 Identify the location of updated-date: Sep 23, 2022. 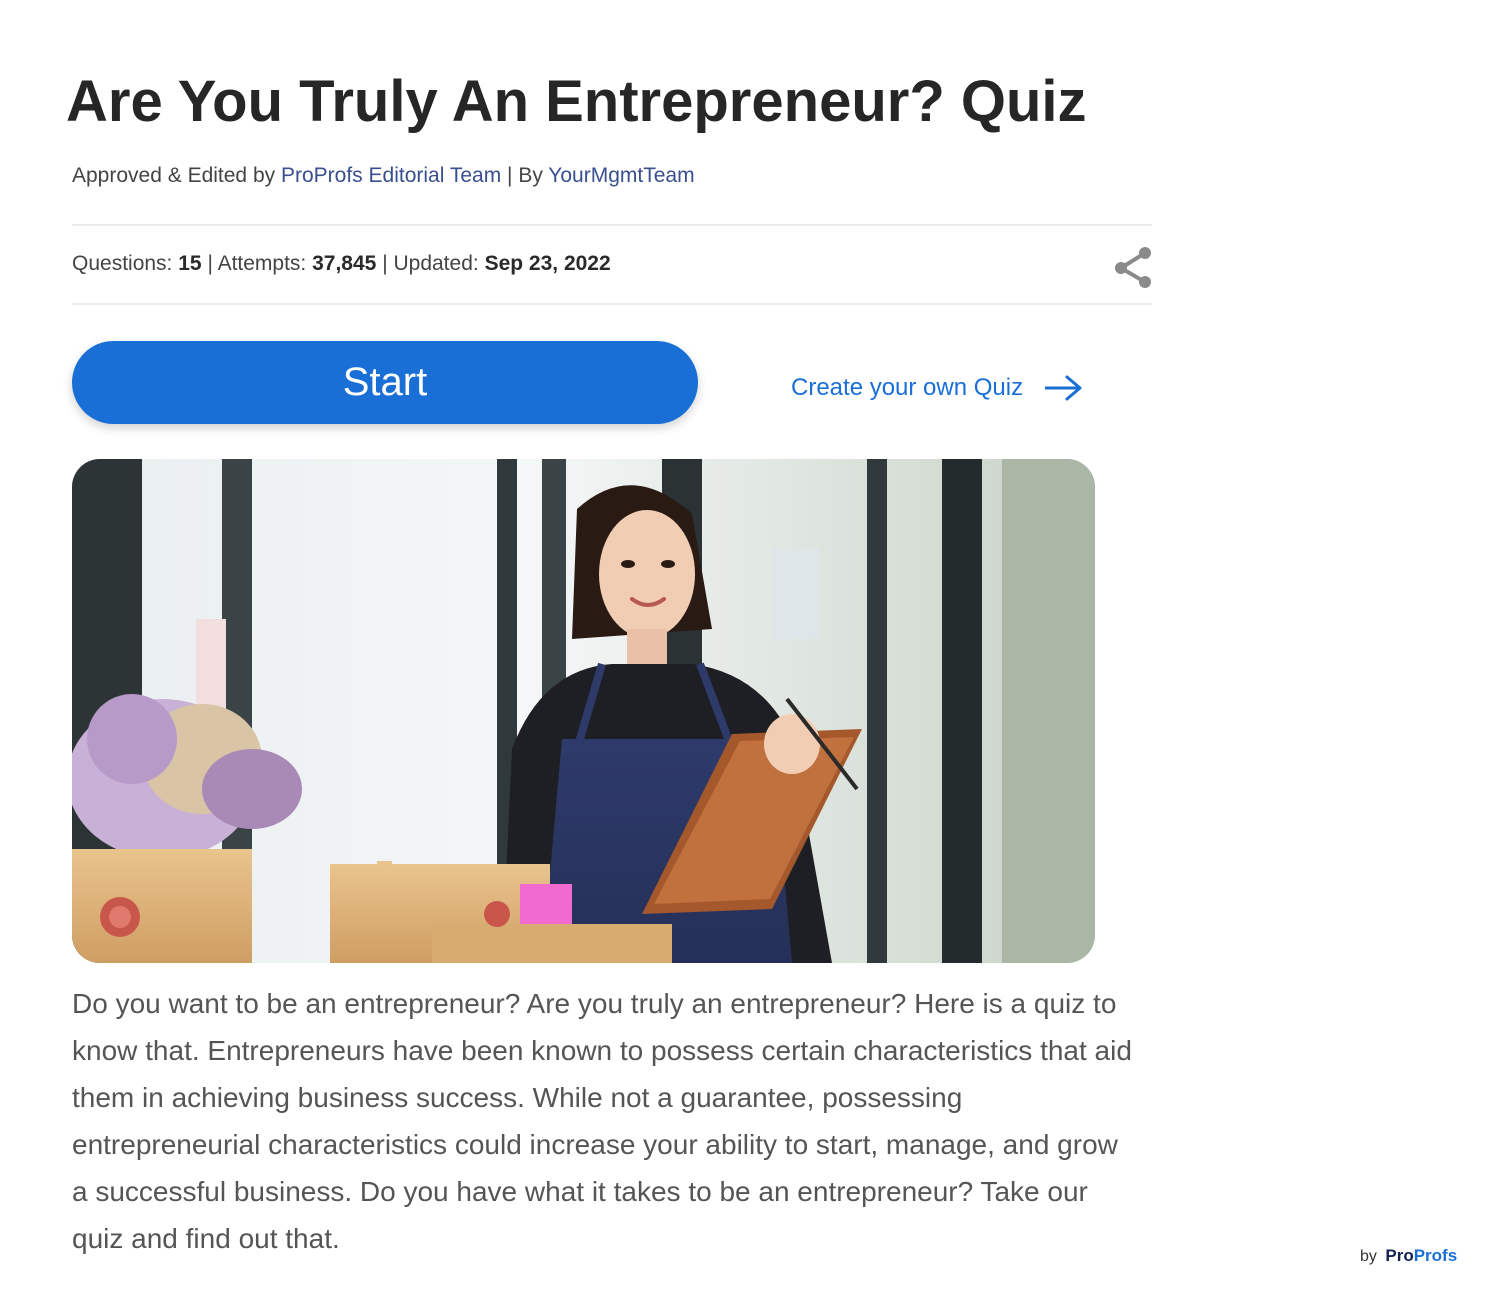
(547, 263).